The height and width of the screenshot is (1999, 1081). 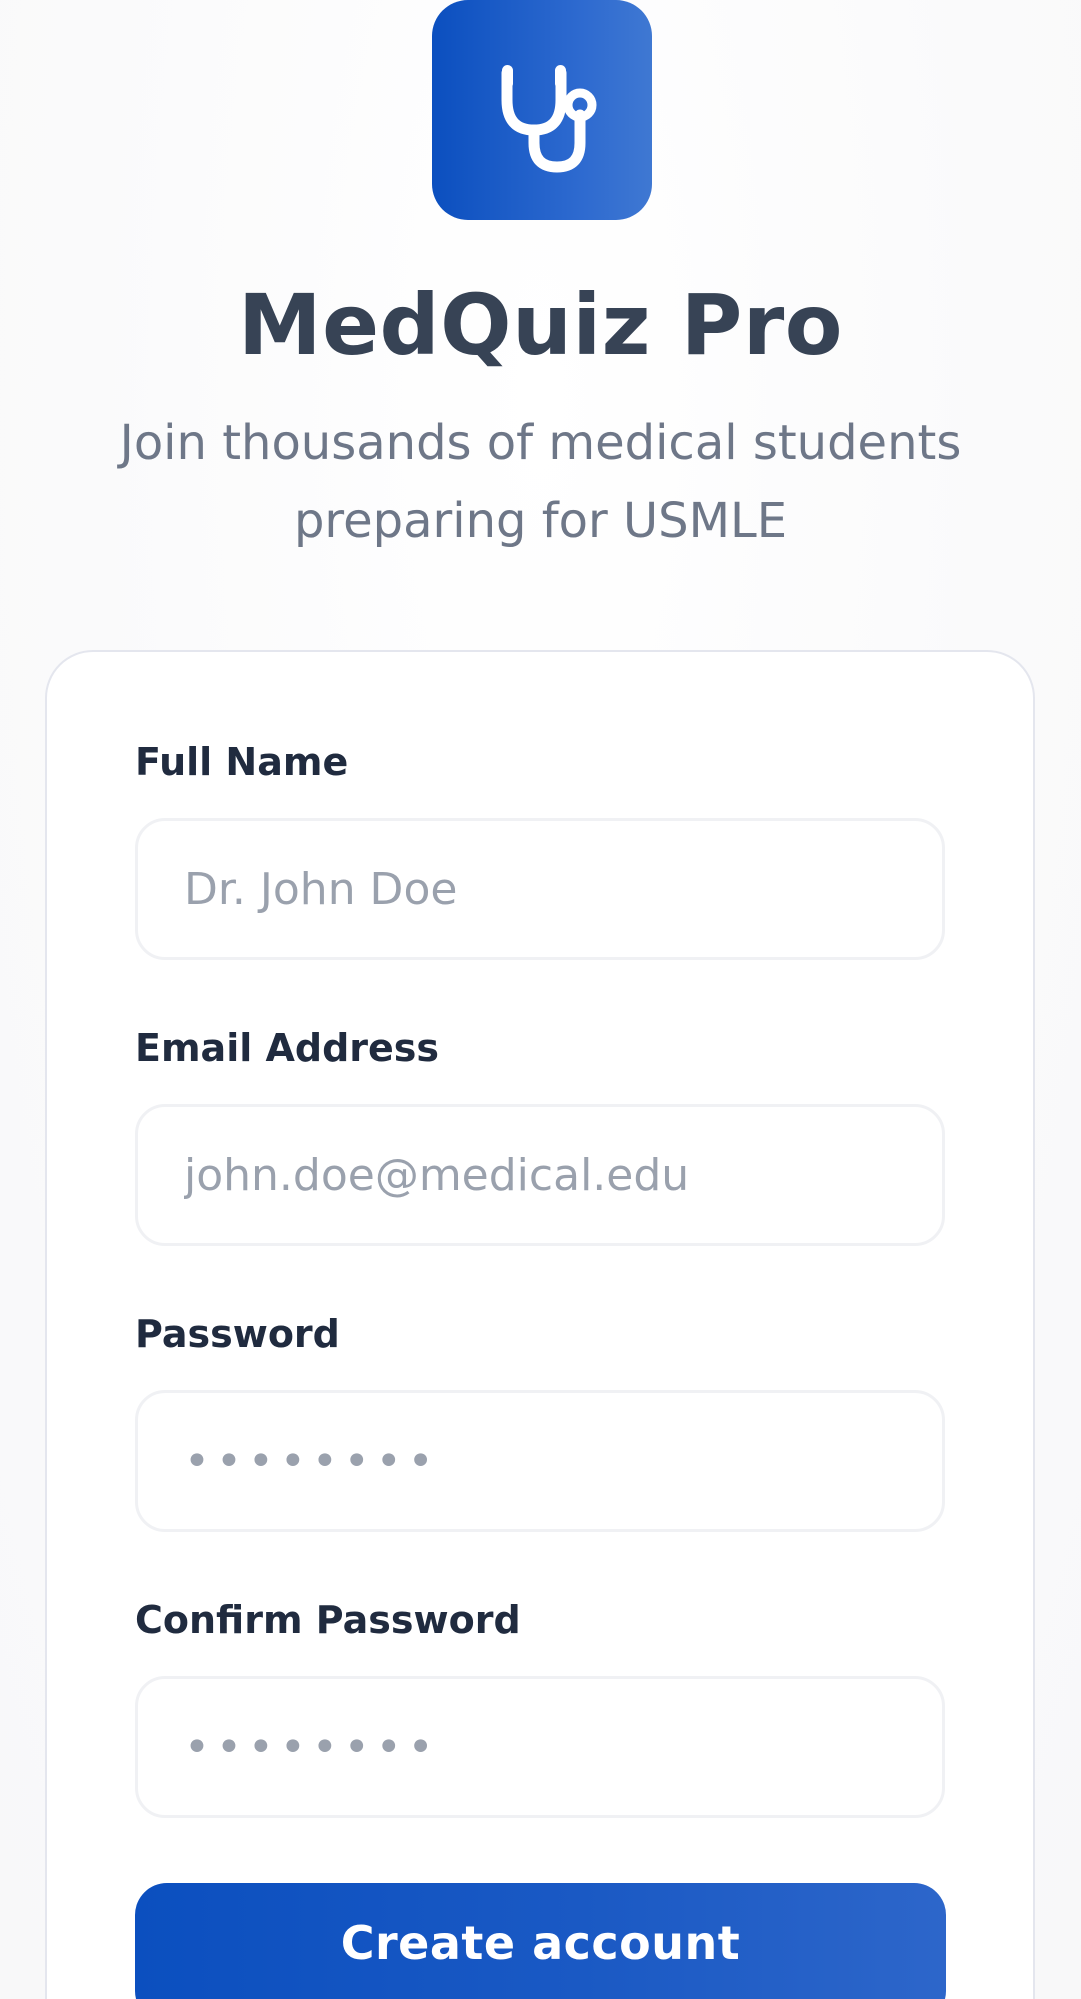 What do you see at coordinates (242, 762) in the screenshot?
I see `full-name-label: Full Name` at bounding box center [242, 762].